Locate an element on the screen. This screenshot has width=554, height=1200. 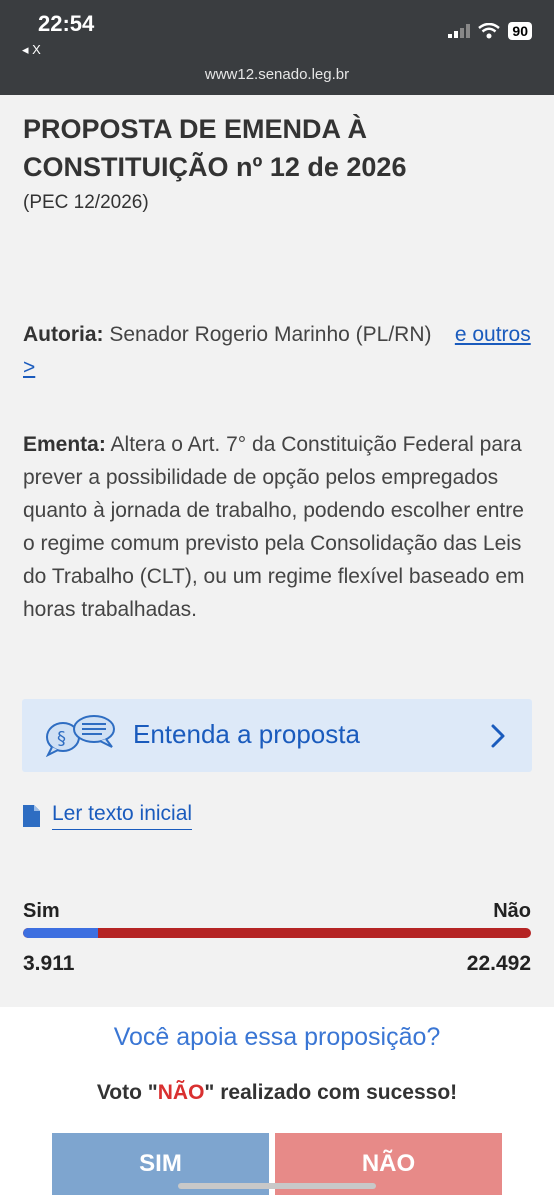
ler-texto-inicial-label: Ler texto inicial is located at coordinates (122, 816).